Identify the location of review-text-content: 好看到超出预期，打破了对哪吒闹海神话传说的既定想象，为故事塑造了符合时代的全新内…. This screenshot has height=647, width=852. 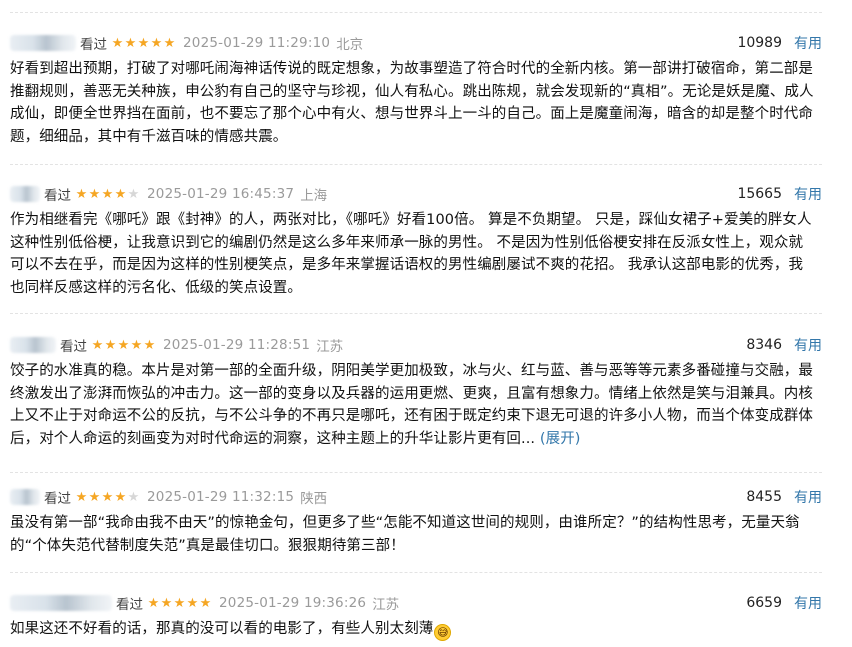
(412, 103).